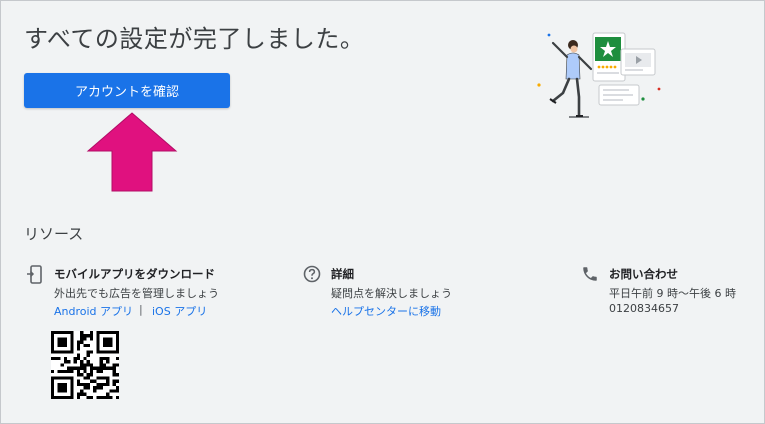 The height and width of the screenshot is (424, 765). Describe the element at coordinates (643, 274) in the screenshot. I see `contact-title: お問い合わせ` at that location.